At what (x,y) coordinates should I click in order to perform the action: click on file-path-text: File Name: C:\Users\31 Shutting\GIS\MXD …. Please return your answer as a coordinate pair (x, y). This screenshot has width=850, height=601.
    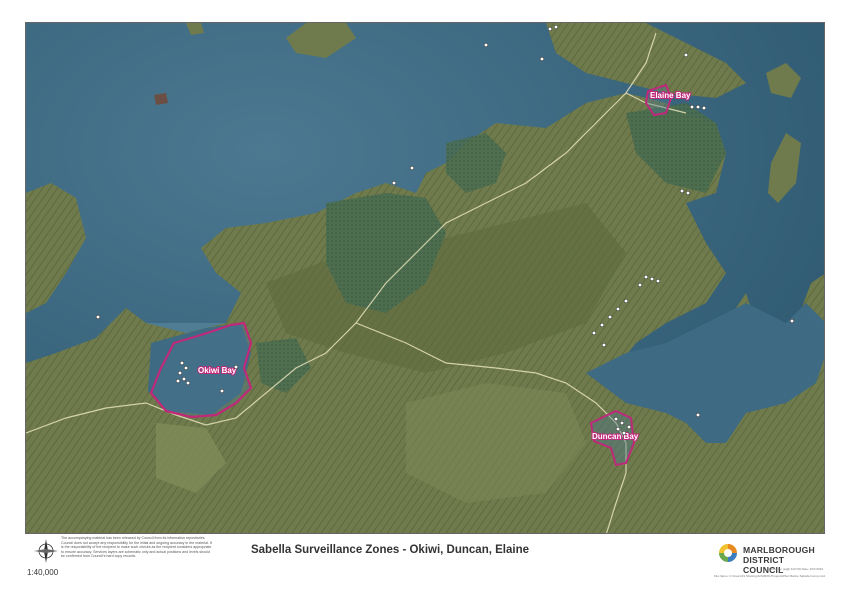
    Looking at the image, I should click on (769, 576).